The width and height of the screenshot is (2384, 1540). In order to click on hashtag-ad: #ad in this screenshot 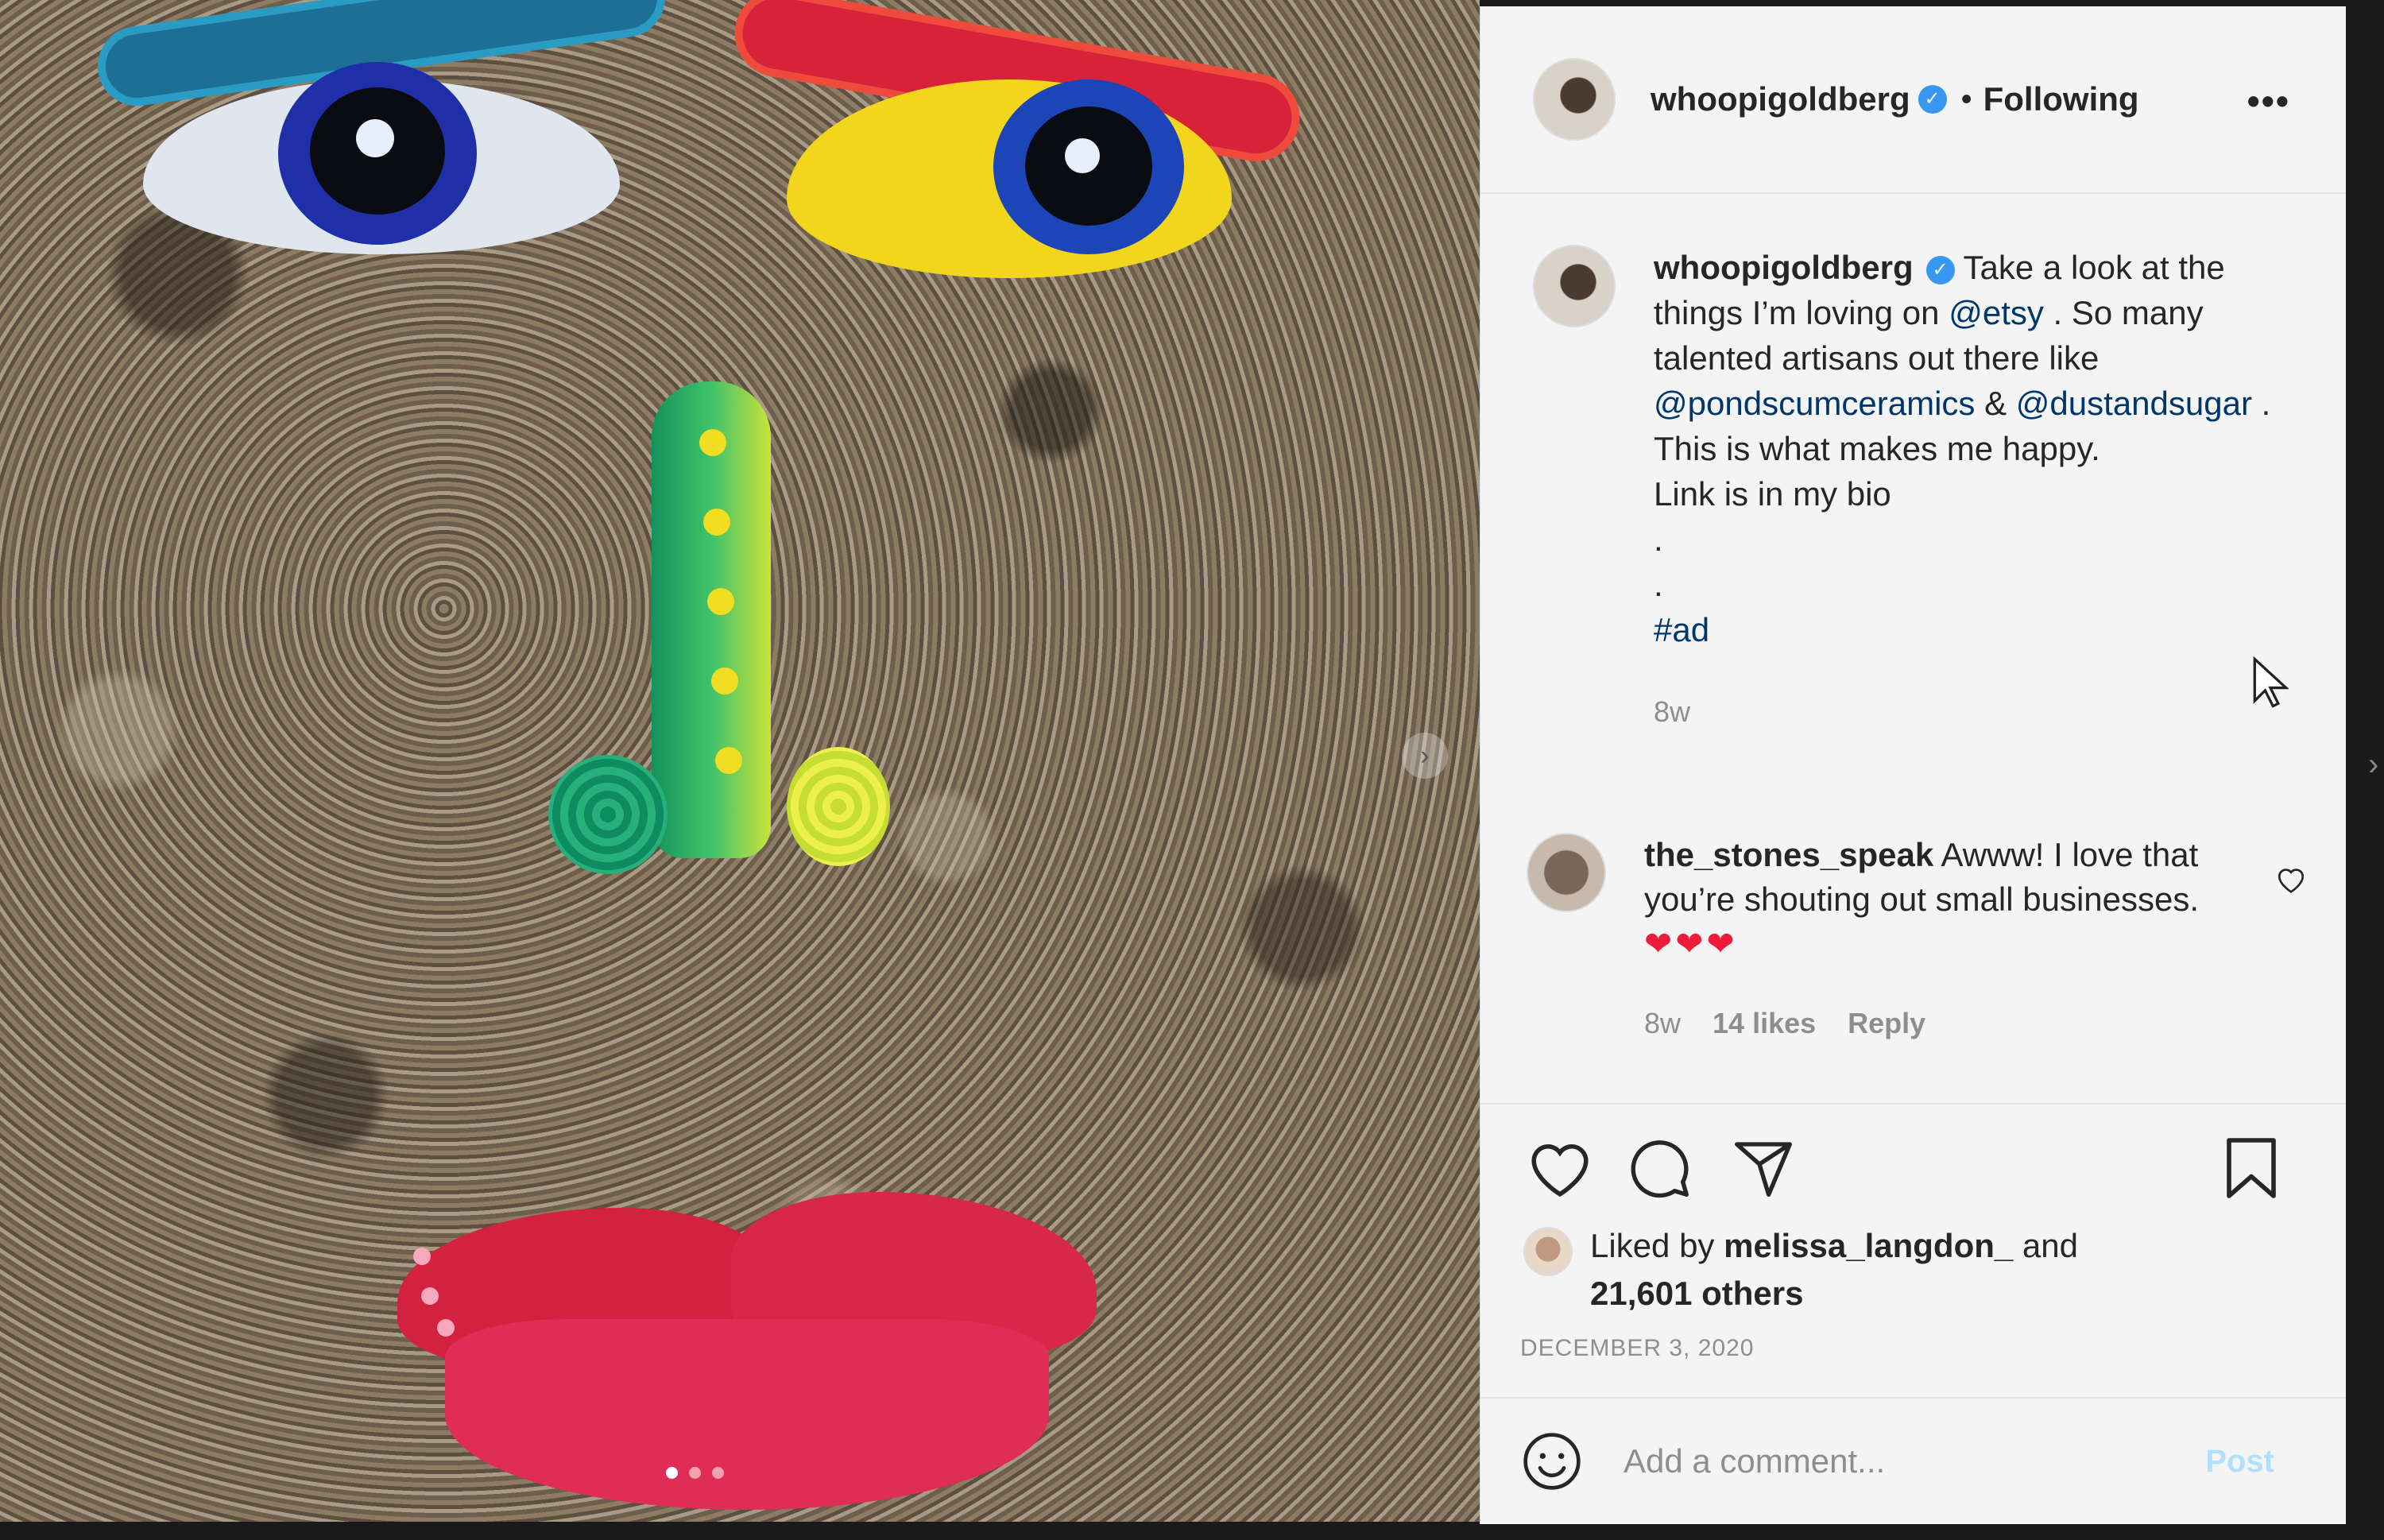, I will do `click(1964, 630)`.